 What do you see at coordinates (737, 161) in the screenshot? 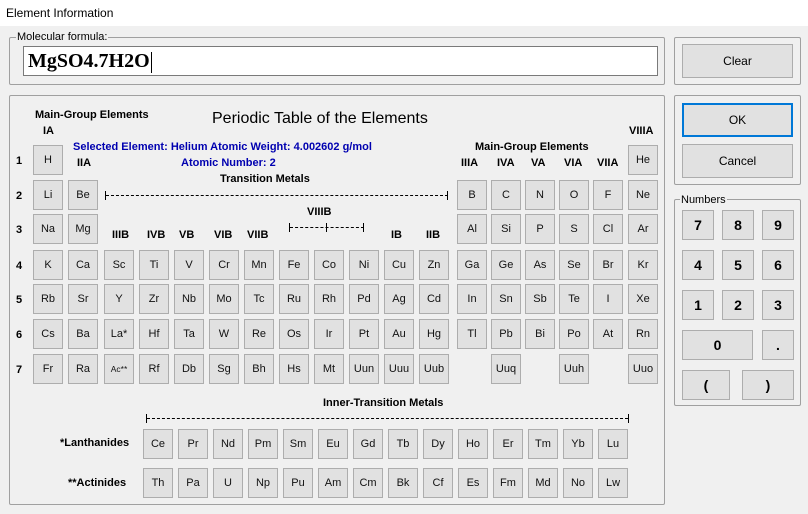
I see `cancel-button: Cancel` at bounding box center [737, 161].